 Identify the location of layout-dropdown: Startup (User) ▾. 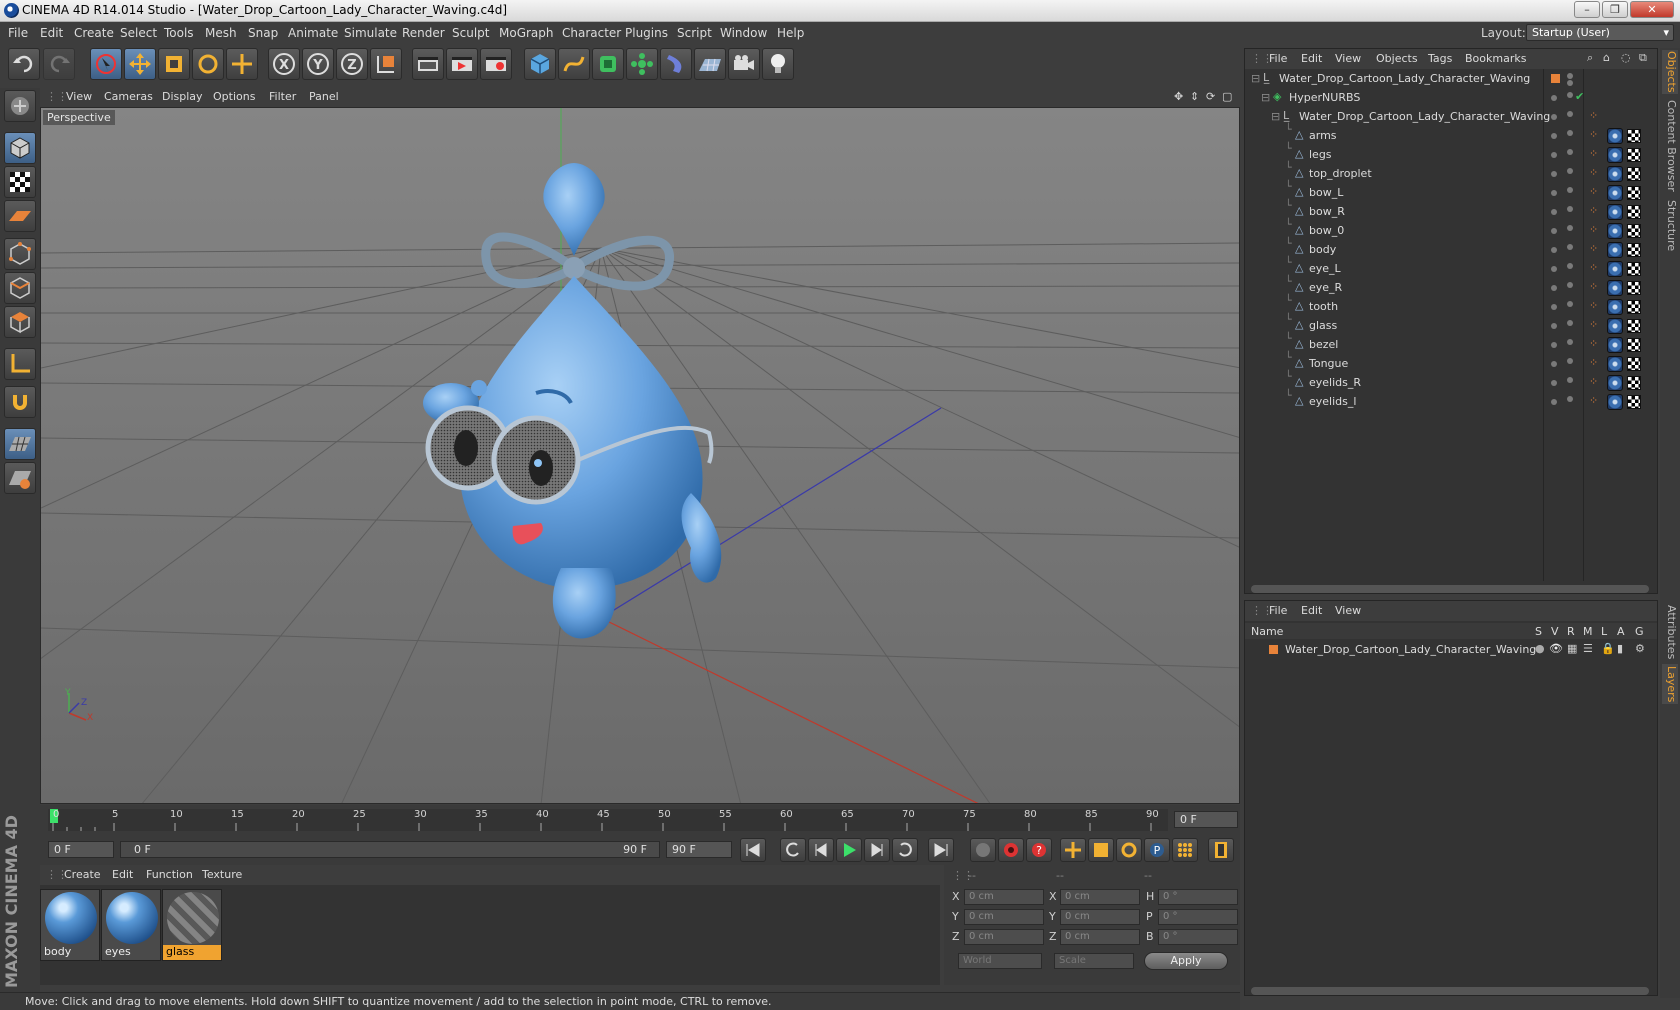
(1600, 32).